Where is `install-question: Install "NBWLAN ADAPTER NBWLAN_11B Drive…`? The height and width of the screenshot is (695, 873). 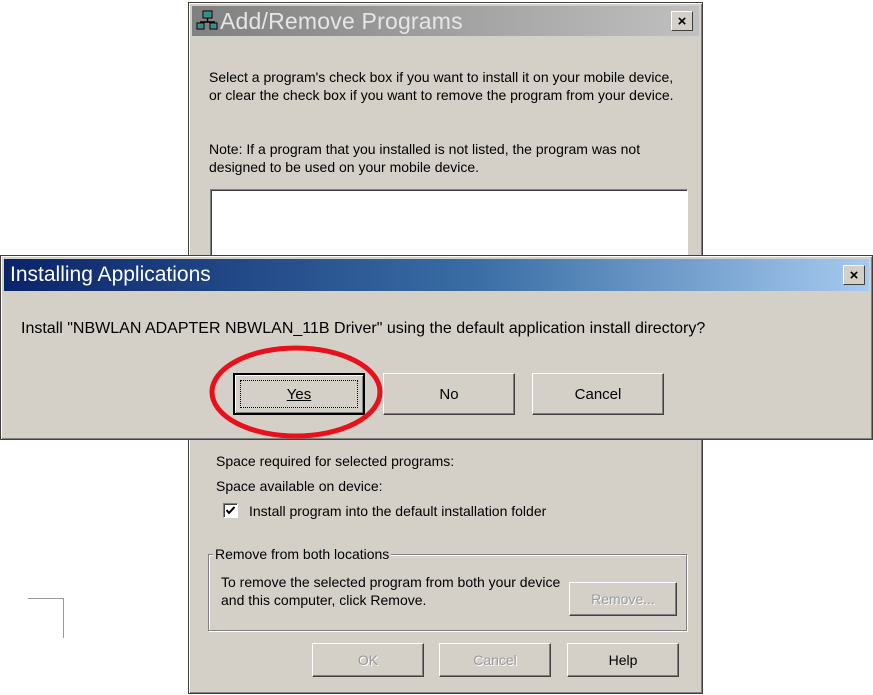 install-question: Install "NBWLAN ADAPTER NBWLAN_11B Drive… is located at coordinates (363, 328).